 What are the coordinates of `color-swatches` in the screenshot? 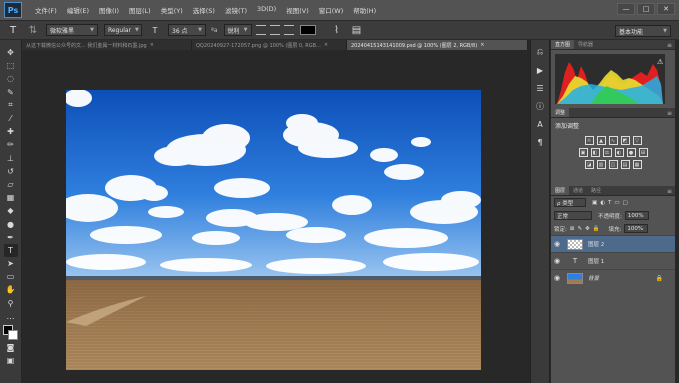 It's located at (10, 332).